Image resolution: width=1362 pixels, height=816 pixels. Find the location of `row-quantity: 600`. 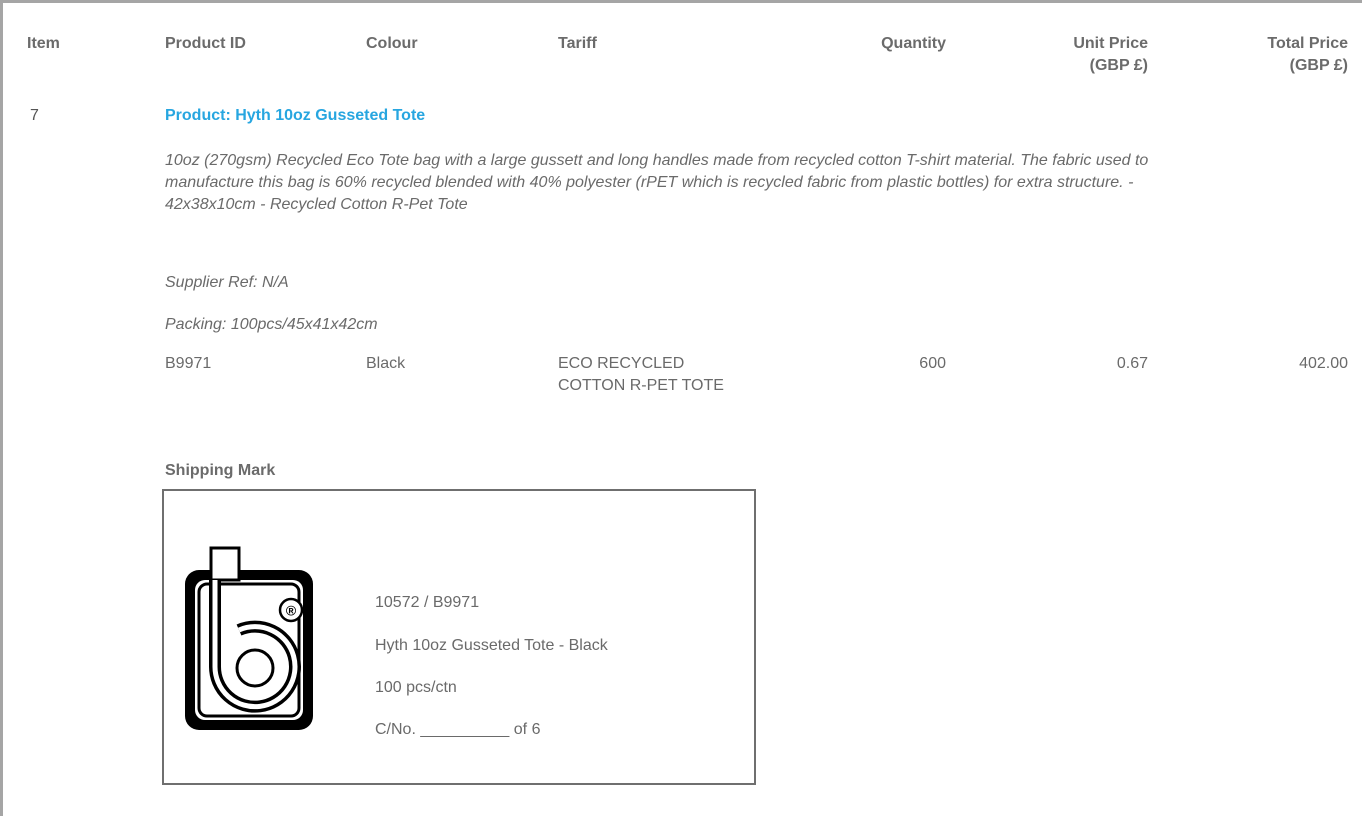

row-quantity: 600 is located at coordinates (932, 363).